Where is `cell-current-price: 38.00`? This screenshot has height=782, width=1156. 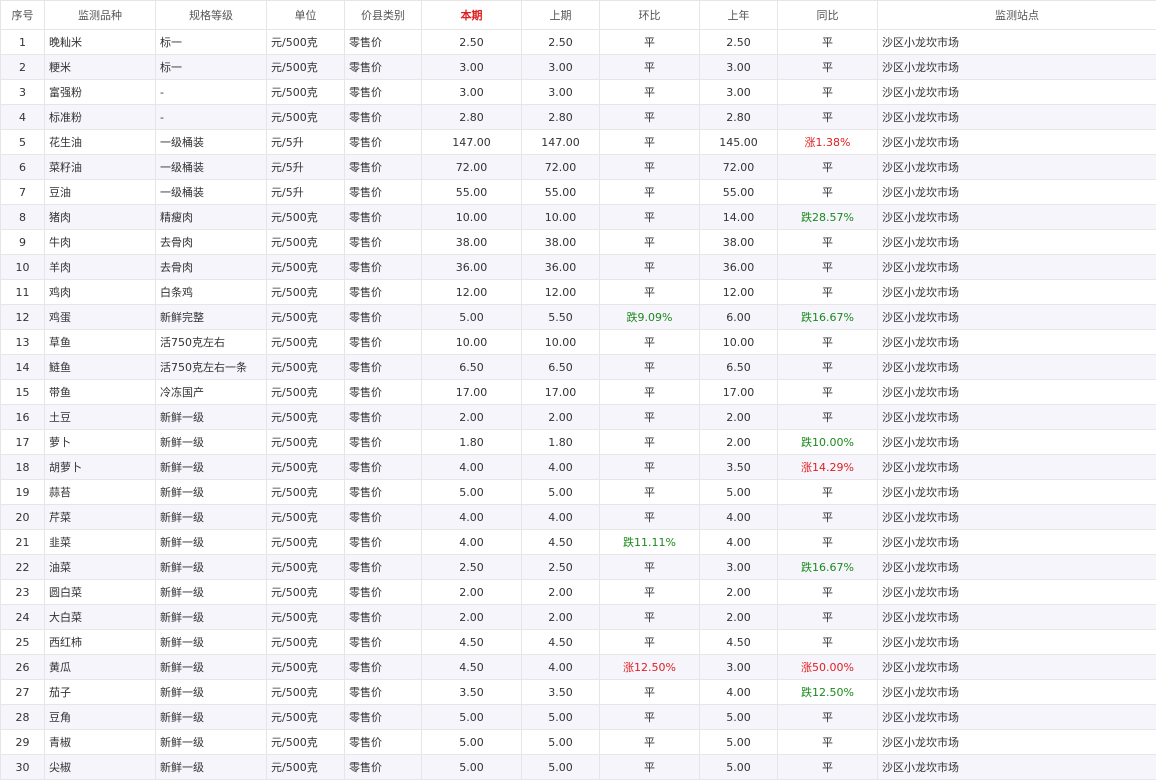
cell-current-price: 38.00 is located at coordinates (471, 242).